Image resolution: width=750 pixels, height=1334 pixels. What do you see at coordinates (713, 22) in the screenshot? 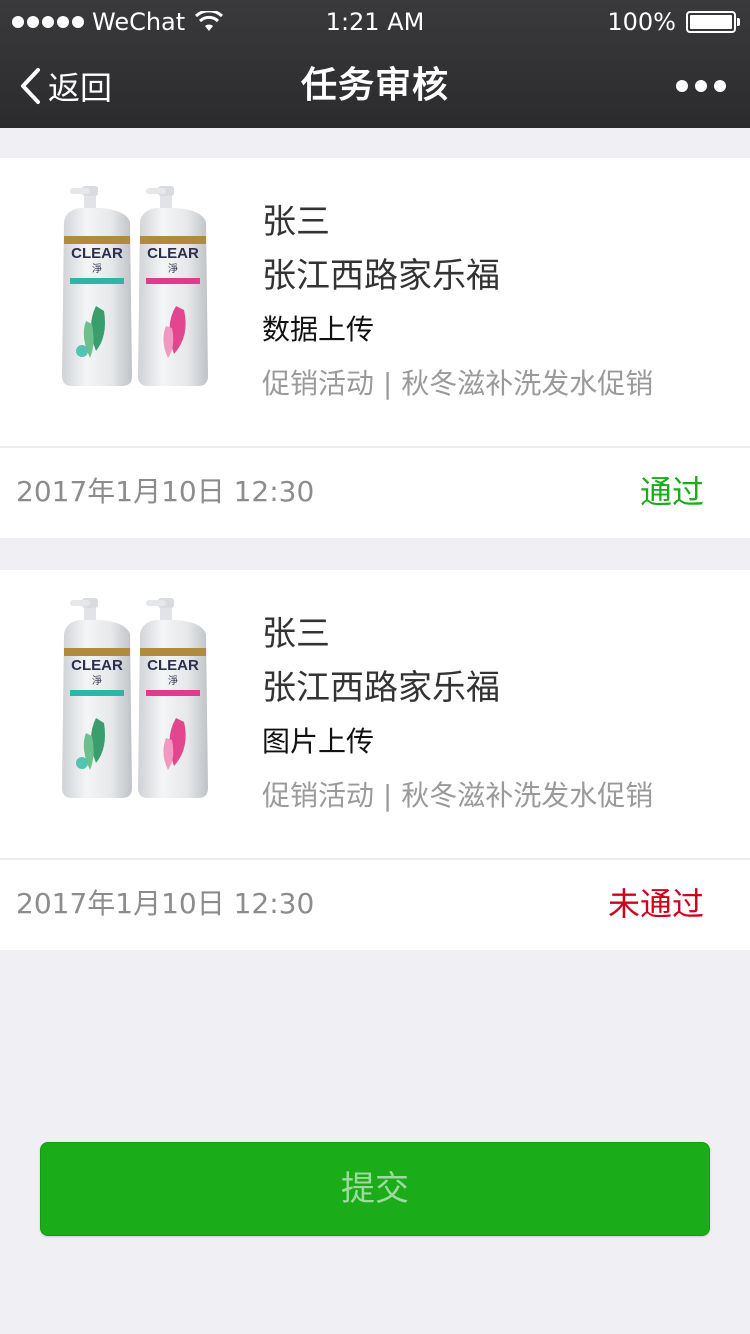
I see `battery-icon` at bounding box center [713, 22].